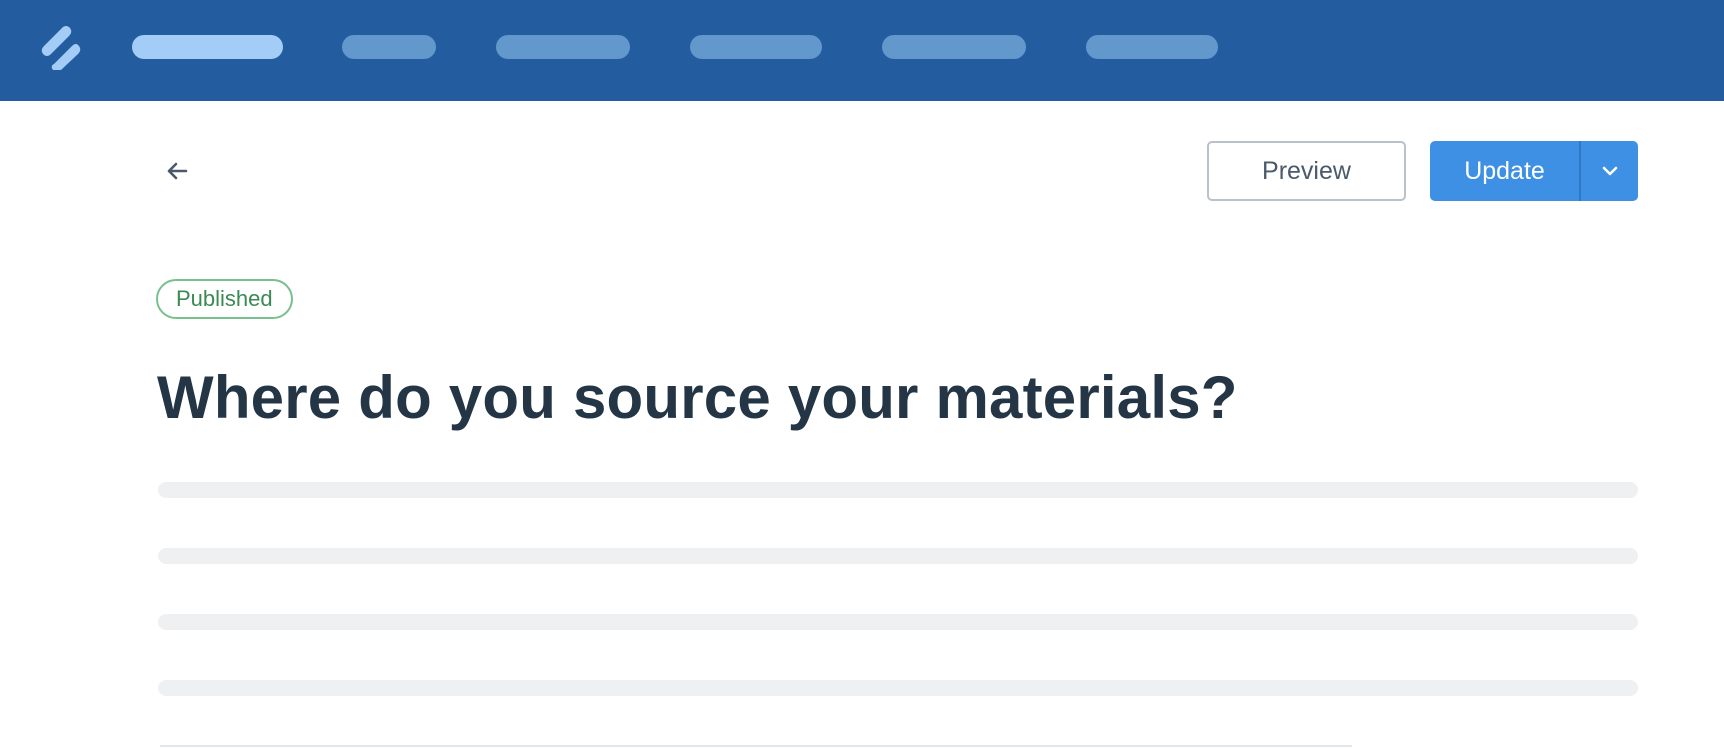 Image resolution: width=1724 pixels, height=748 pixels. I want to click on top-navigation-bar, so click(862, 50).